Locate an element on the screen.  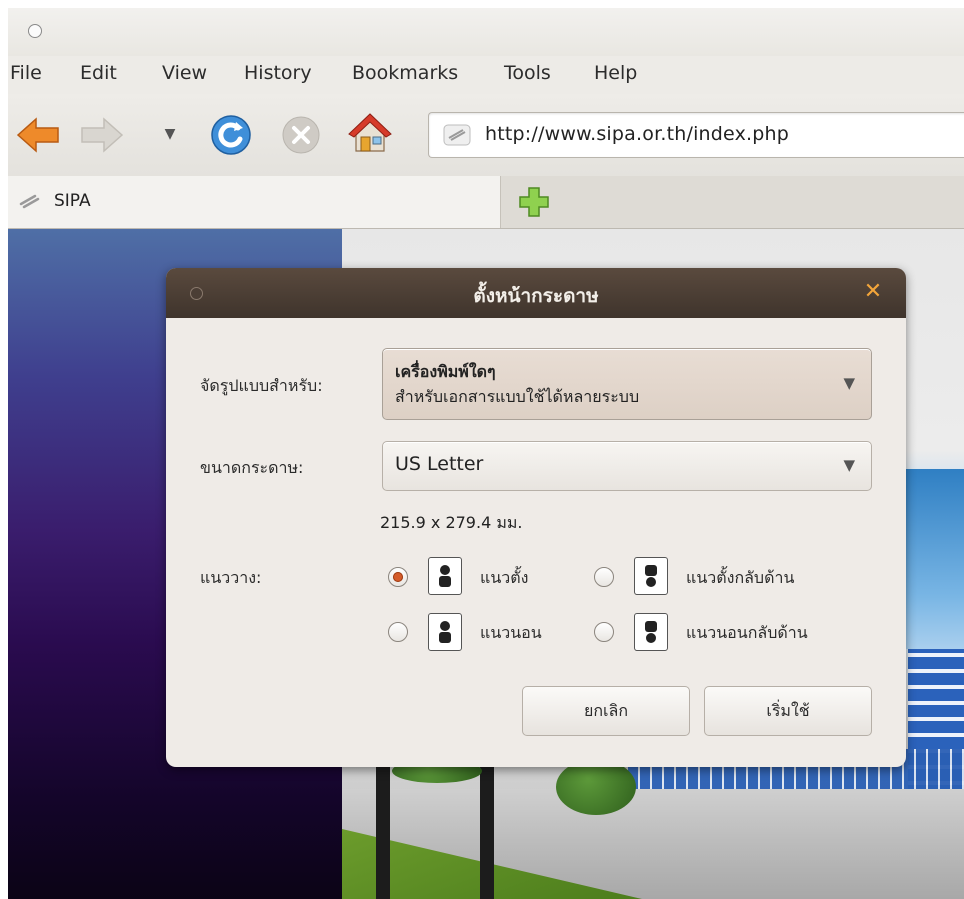
portrait-radio is located at coordinates (398, 577).